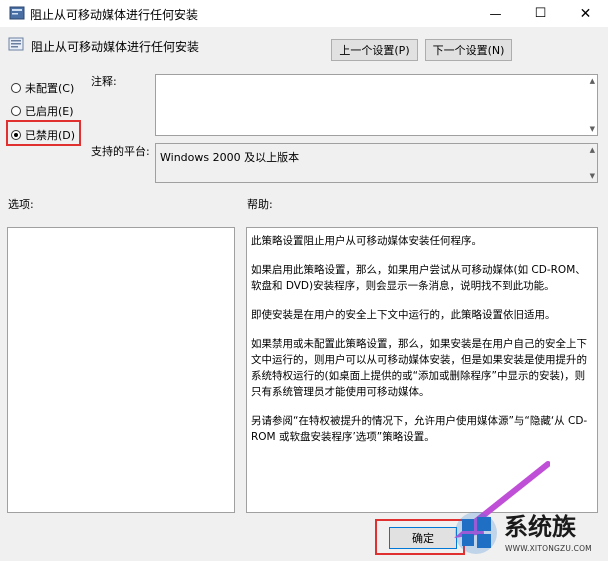 The image size is (608, 561). Describe the element at coordinates (476, 533) in the screenshot. I see `windows-logo-icon` at that location.